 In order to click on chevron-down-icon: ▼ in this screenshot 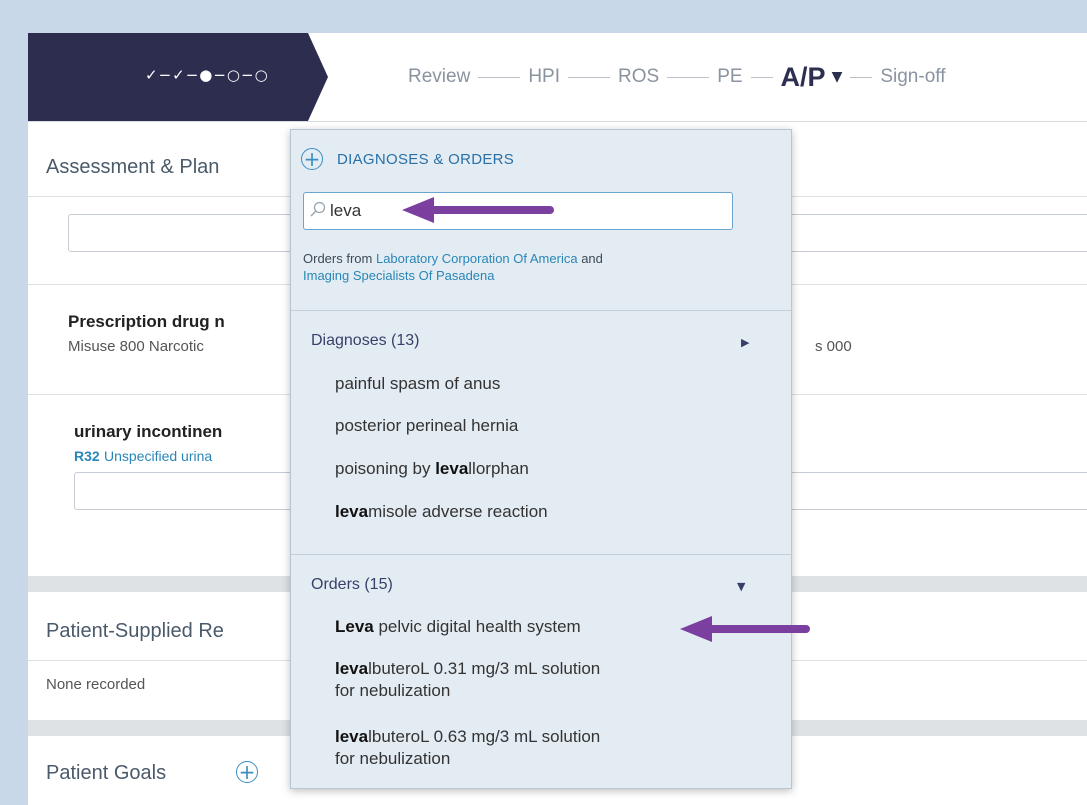, I will do `click(741, 586)`.